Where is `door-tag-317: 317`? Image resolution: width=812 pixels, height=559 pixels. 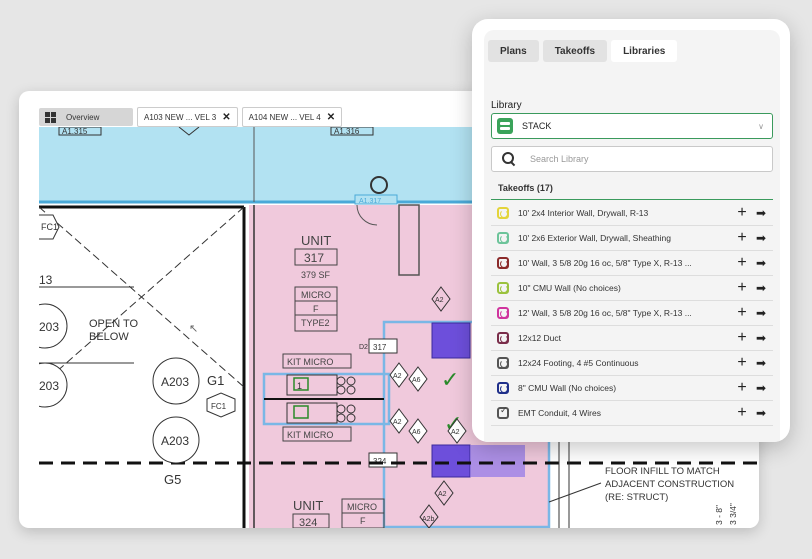
door-tag-317: 317 is located at coordinates (380, 347).